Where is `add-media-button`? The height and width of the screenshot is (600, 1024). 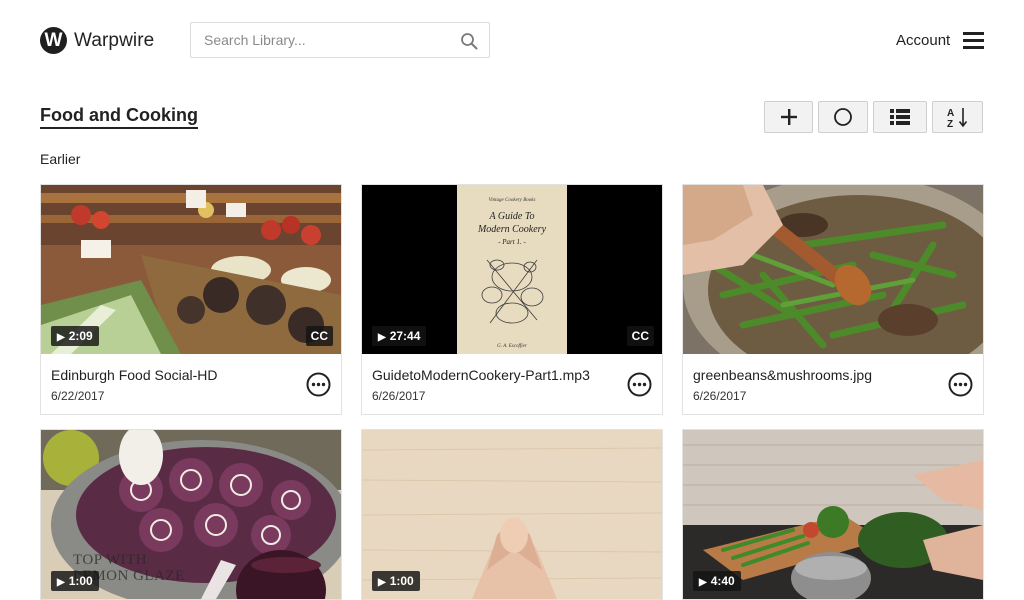
add-media-button is located at coordinates (788, 117).